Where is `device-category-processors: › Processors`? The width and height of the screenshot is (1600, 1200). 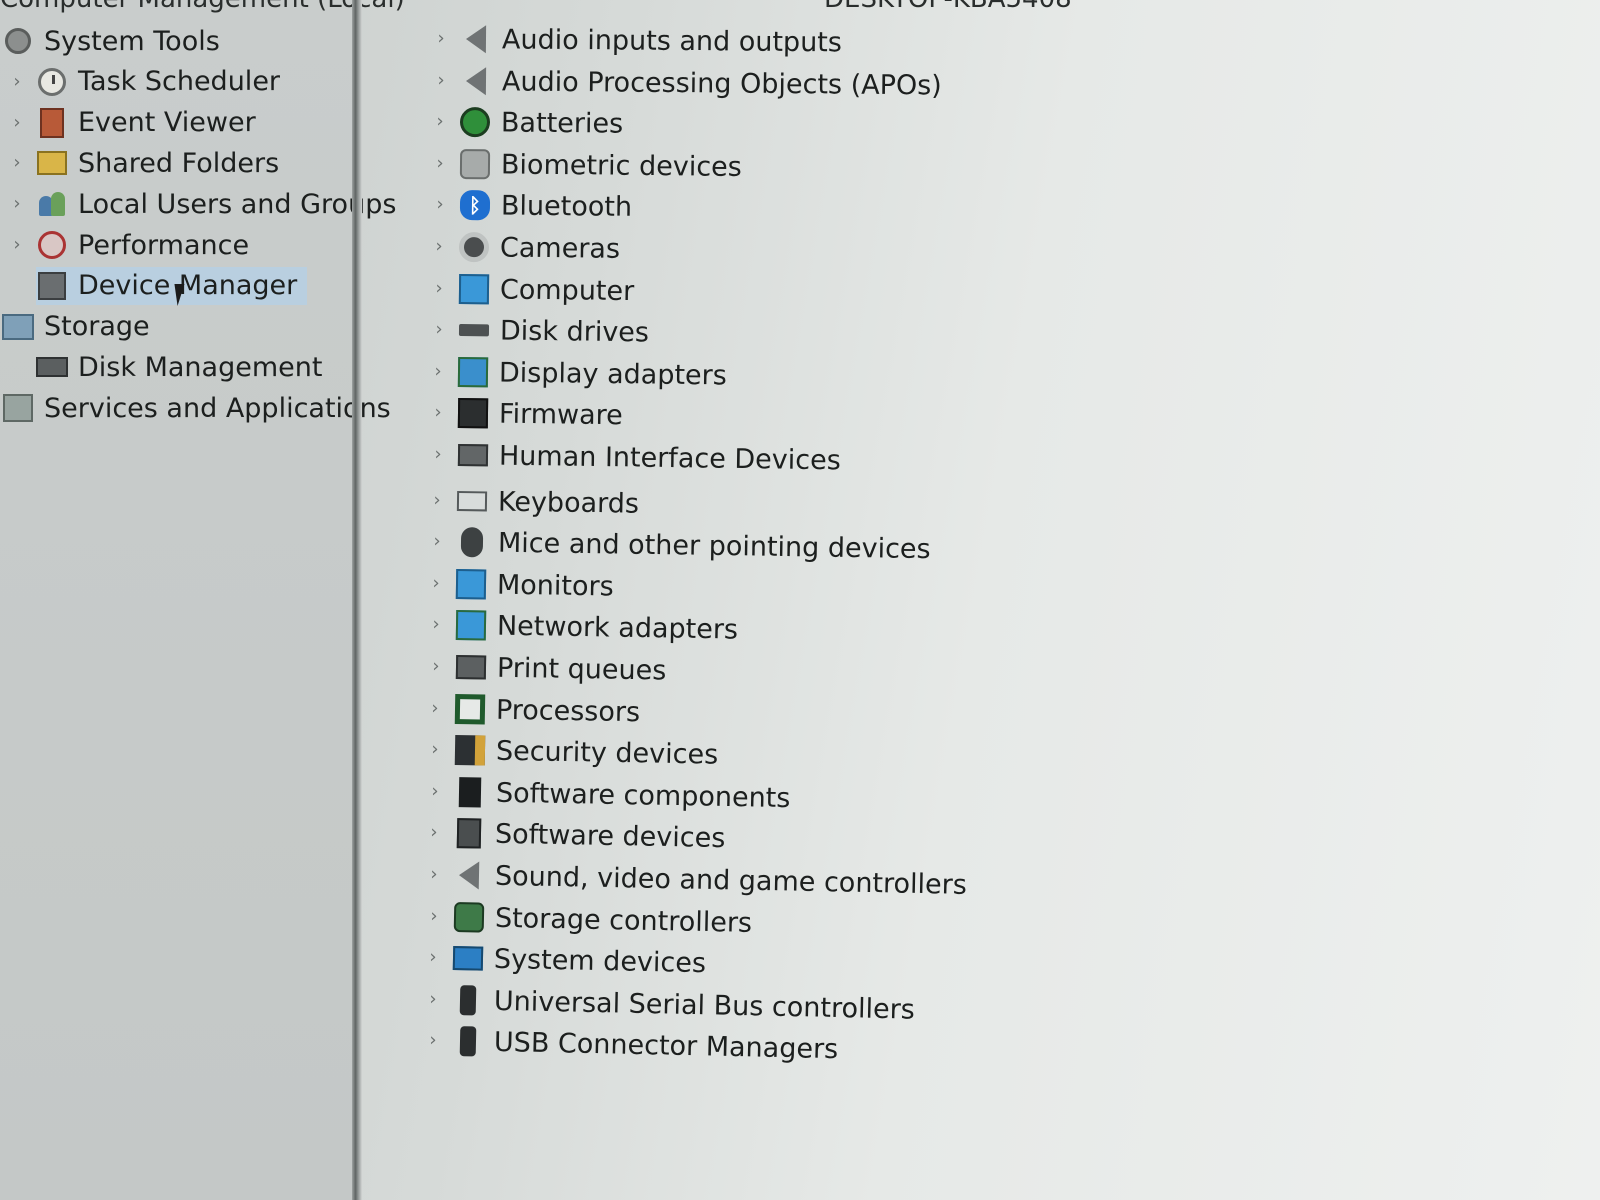
device-category-processors: › Processors is located at coordinates (536, 710).